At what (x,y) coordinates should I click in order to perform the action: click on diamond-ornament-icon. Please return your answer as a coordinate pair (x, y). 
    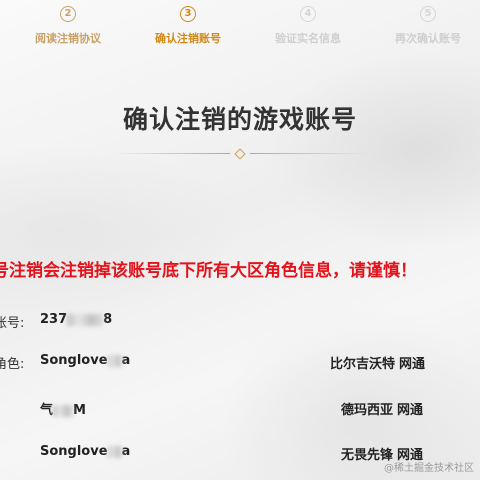
    Looking at the image, I should click on (240, 154).